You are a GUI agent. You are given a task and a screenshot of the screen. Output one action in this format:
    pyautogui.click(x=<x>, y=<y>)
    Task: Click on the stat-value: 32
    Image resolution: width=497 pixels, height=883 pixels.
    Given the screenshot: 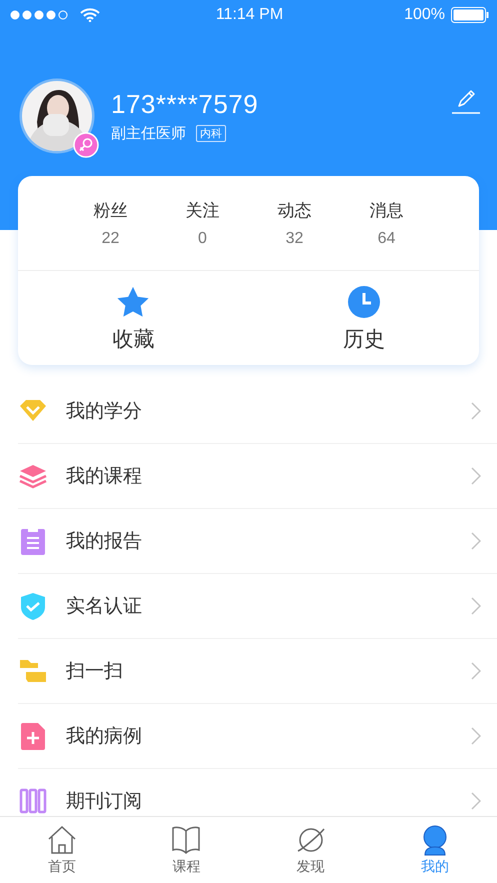 What is the action you would take?
    pyautogui.click(x=295, y=239)
    